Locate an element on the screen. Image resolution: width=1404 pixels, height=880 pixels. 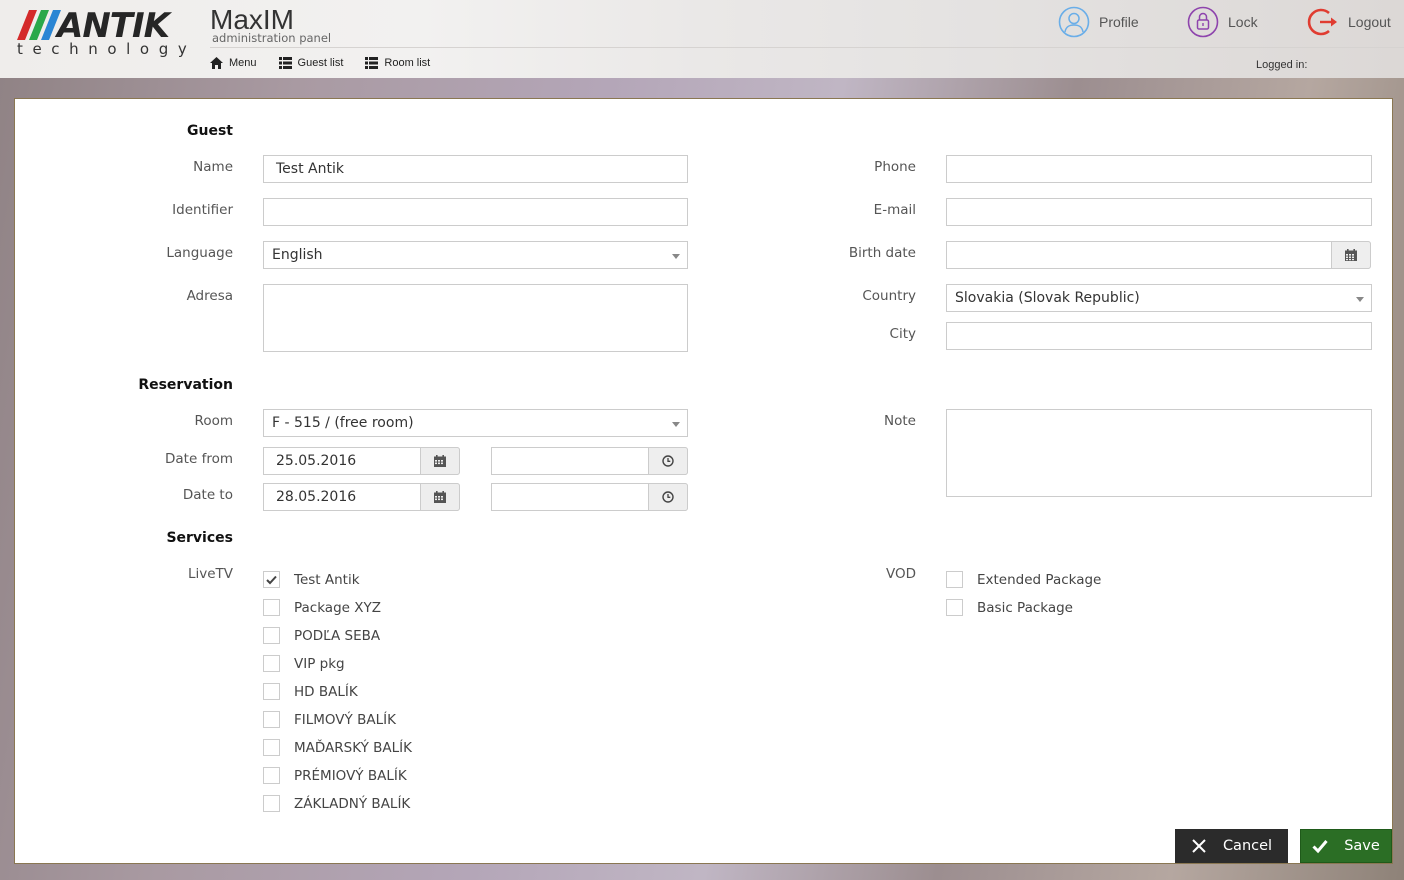
main-nav: Menu Guest list Room list is located at coordinates (320, 63).